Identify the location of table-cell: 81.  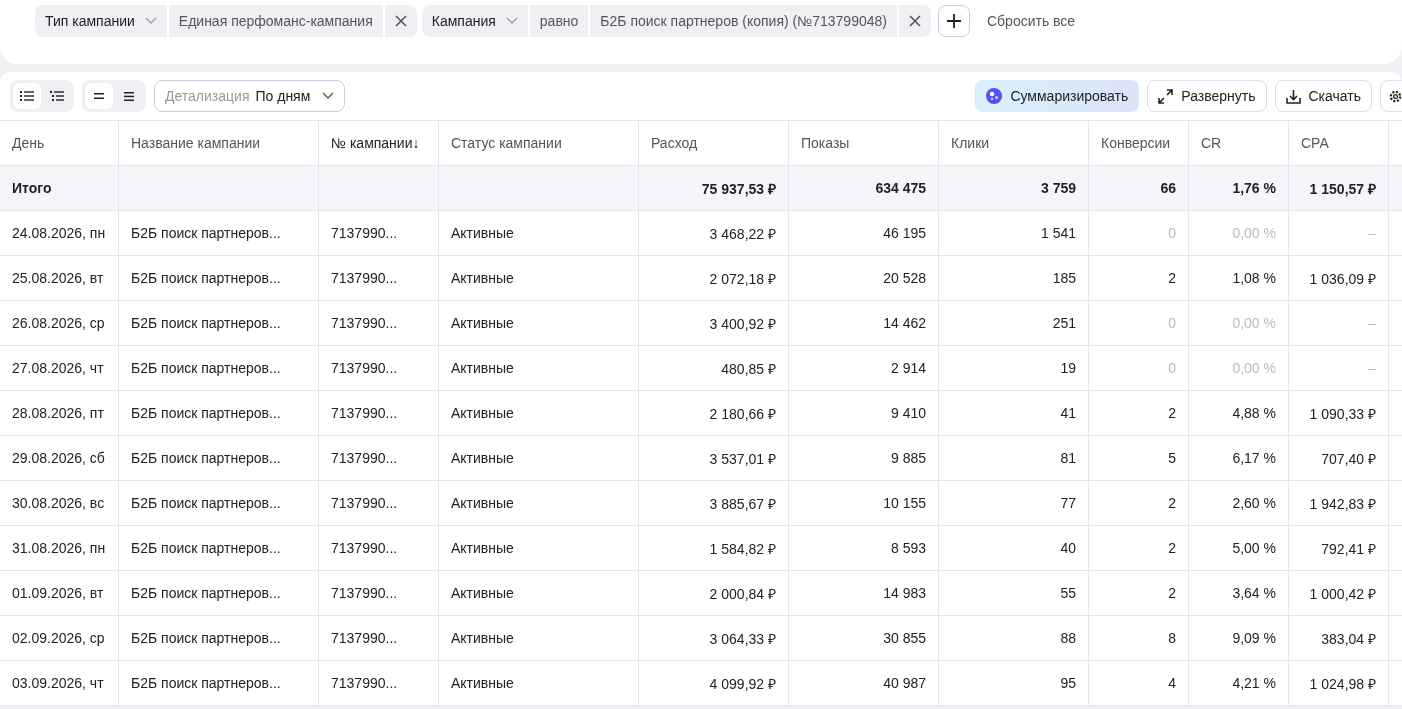
(1013, 458).